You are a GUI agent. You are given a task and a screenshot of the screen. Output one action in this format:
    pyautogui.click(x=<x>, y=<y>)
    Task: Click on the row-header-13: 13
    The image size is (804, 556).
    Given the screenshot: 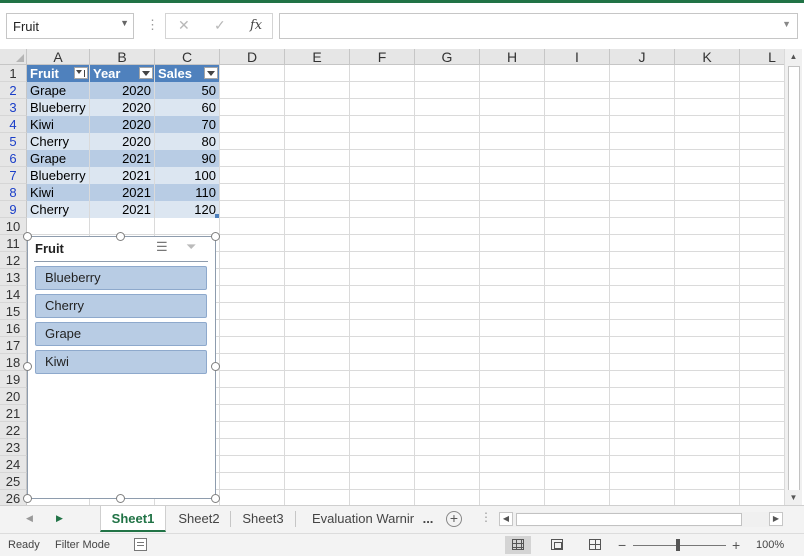 What is the action you would take?
    pyautogui.click(x=13, y=277)
    